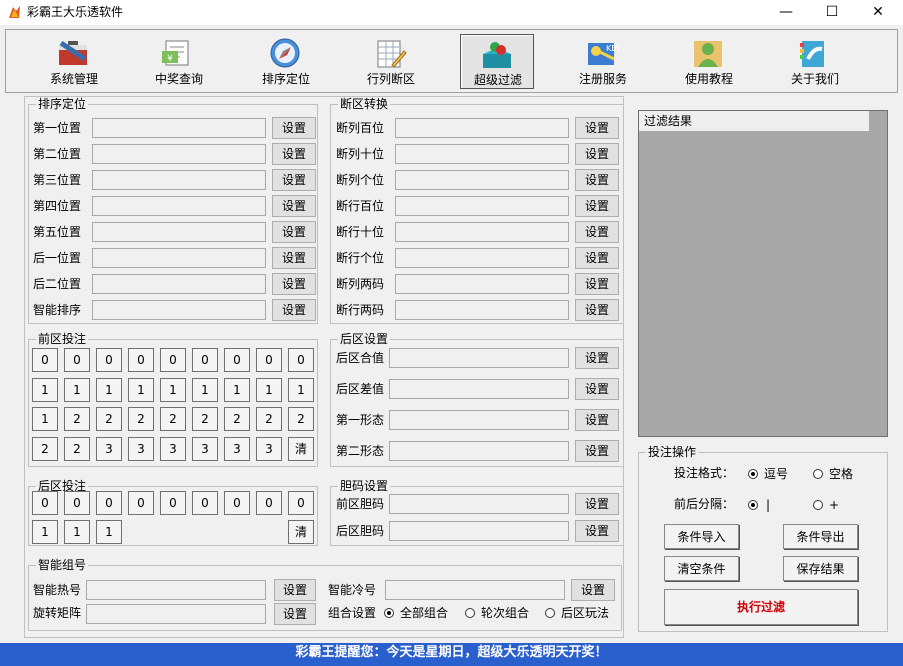  I want to click on import-conditions-button: 条件导入, so click(701, 536).